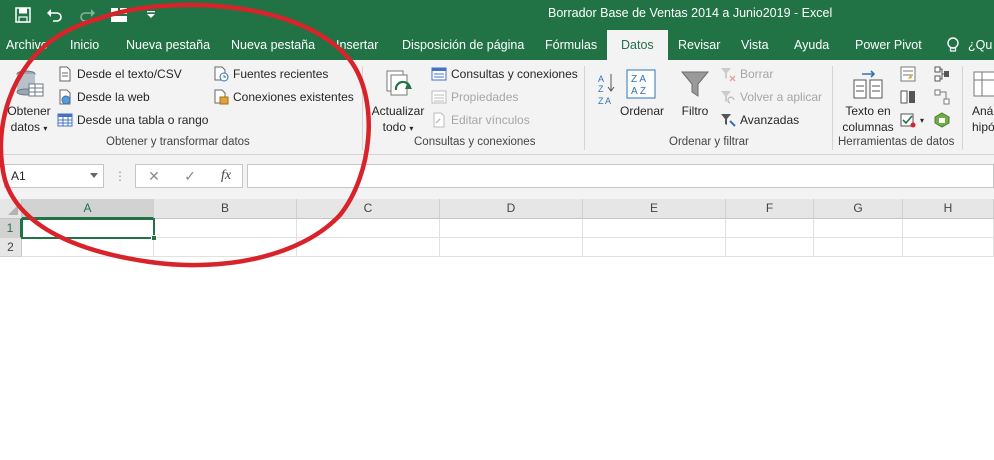 Image resolution: width=994 pixels, height=460 pixels. I want to click on active-cell-selection, so click(89, 229).